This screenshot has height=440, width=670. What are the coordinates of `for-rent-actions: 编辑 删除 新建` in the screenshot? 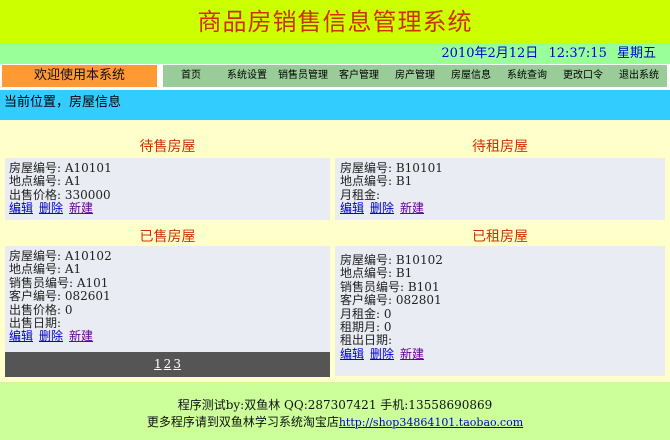 It's located at (502, 208).